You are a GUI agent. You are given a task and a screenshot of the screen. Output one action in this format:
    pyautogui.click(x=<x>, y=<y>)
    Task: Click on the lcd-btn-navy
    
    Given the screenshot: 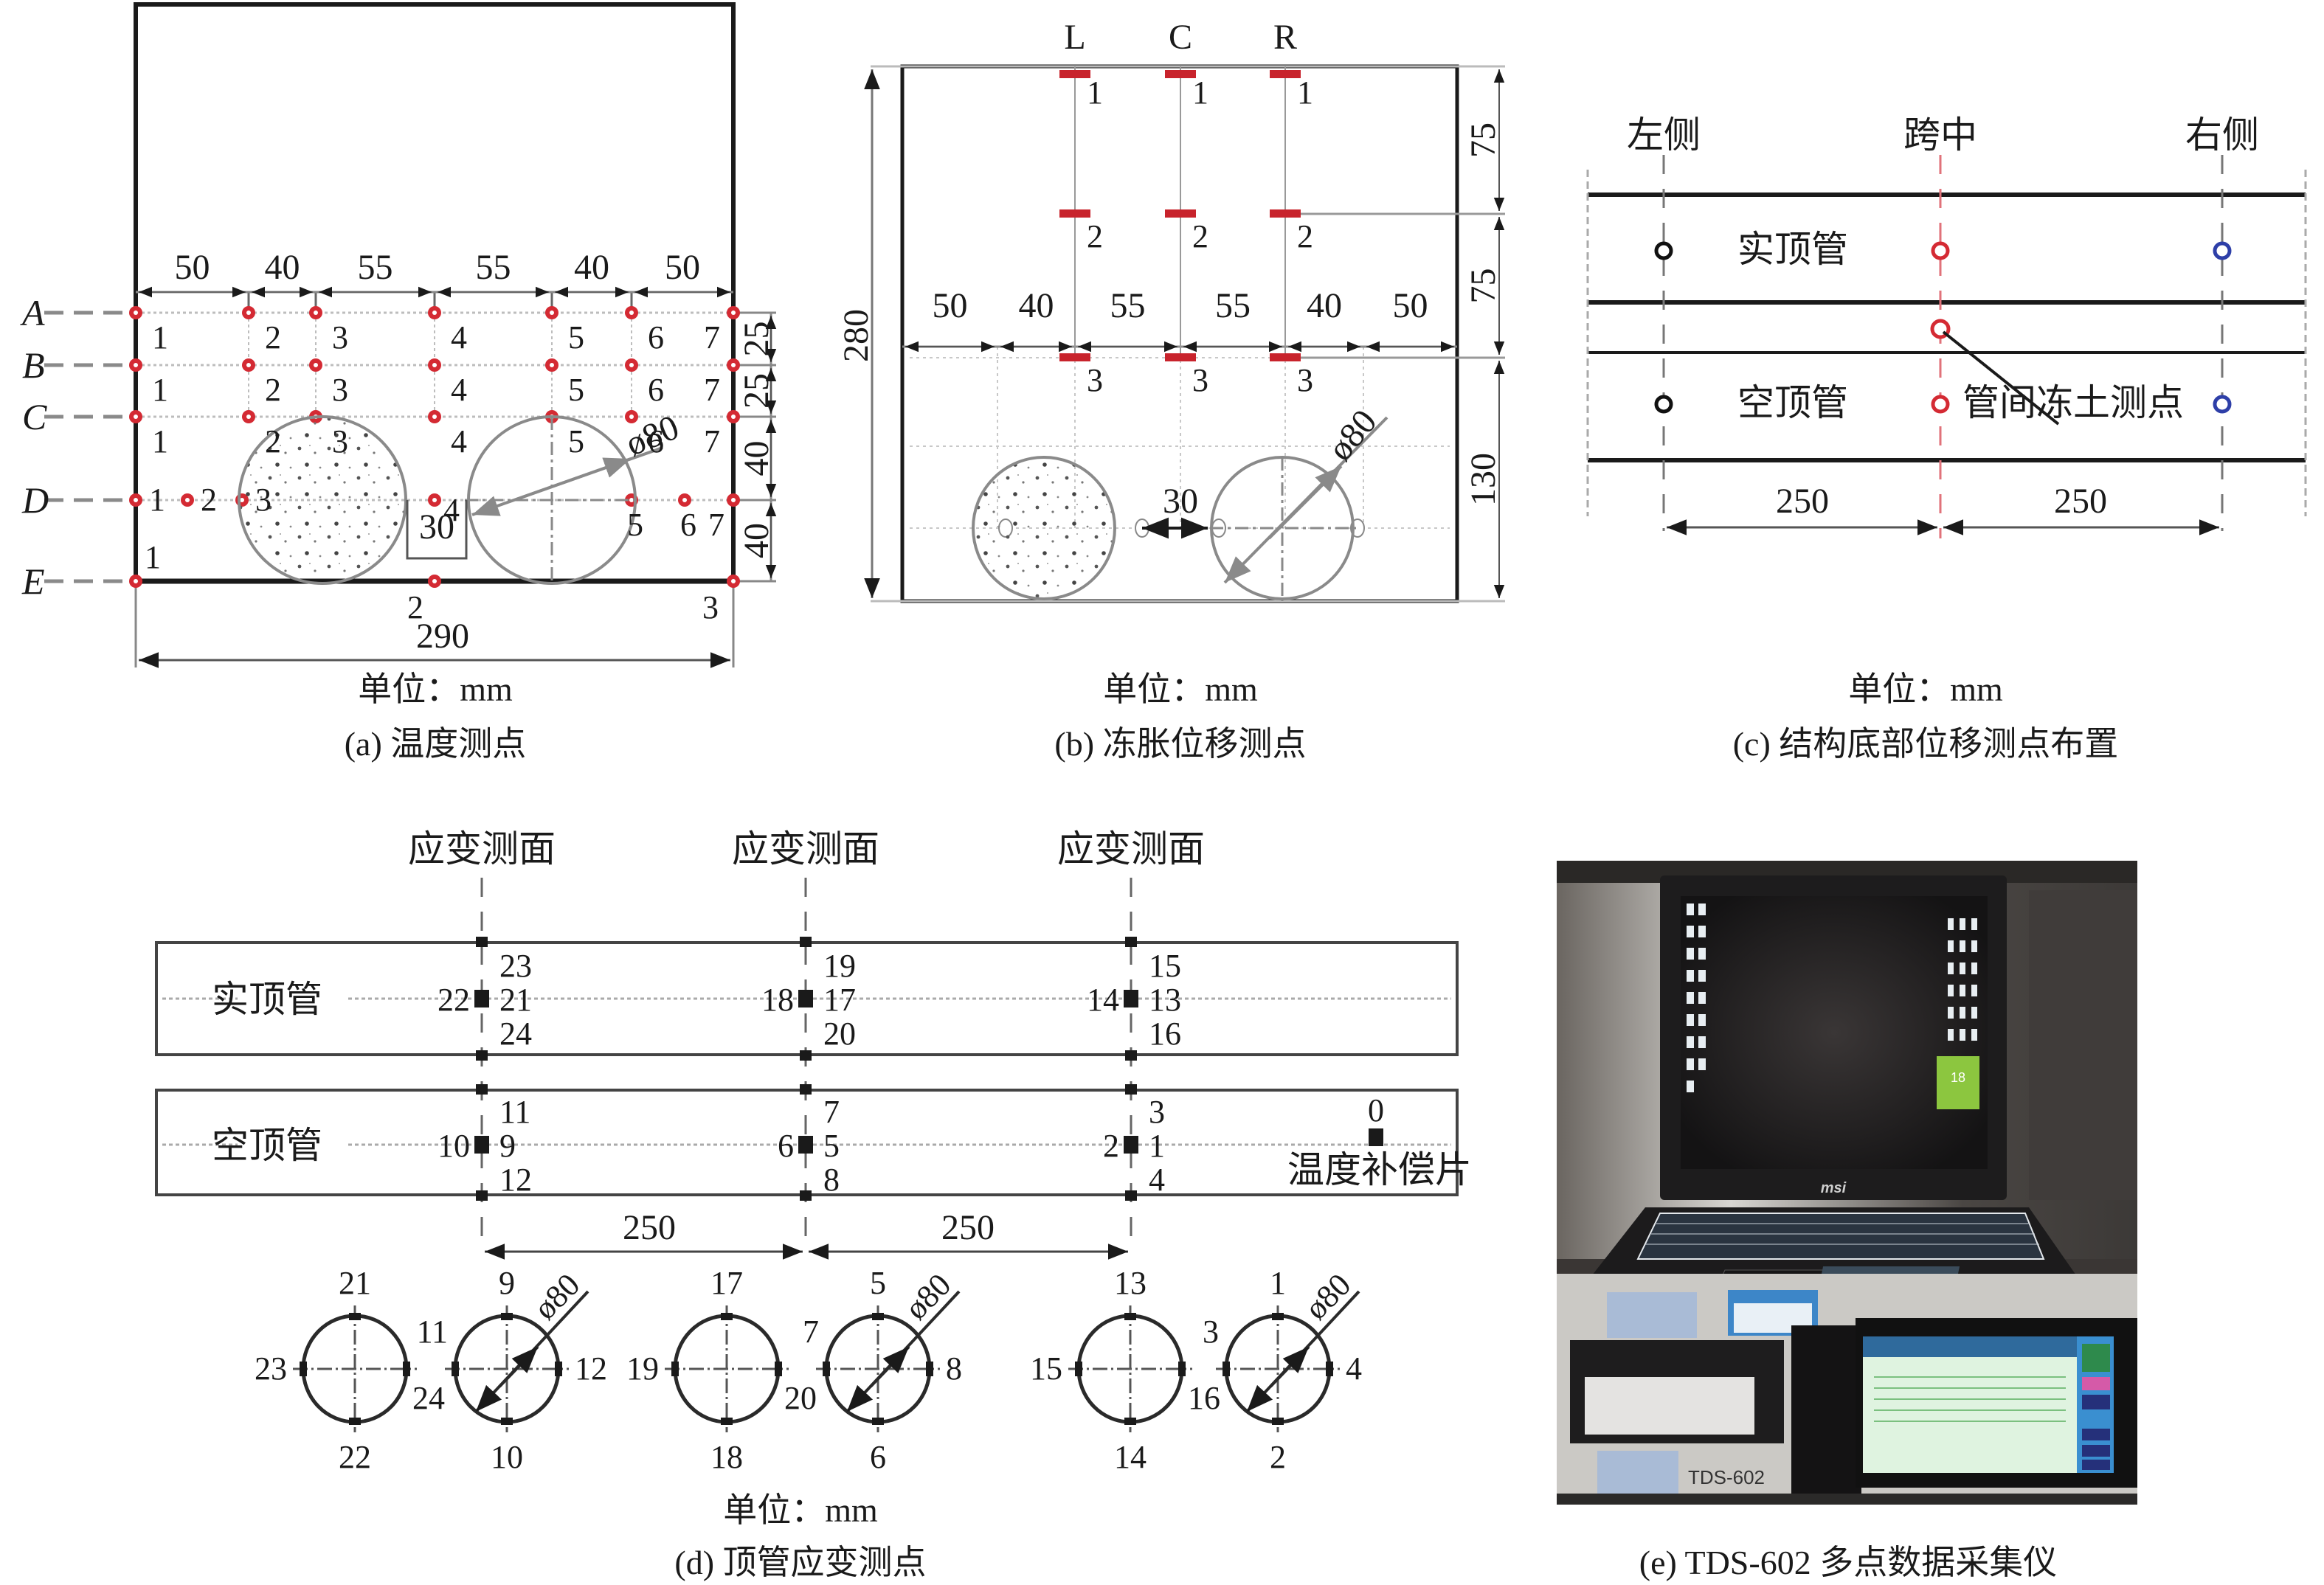 What is the action you would take?
    pyautogui.click(x=2096, y=1402)
    